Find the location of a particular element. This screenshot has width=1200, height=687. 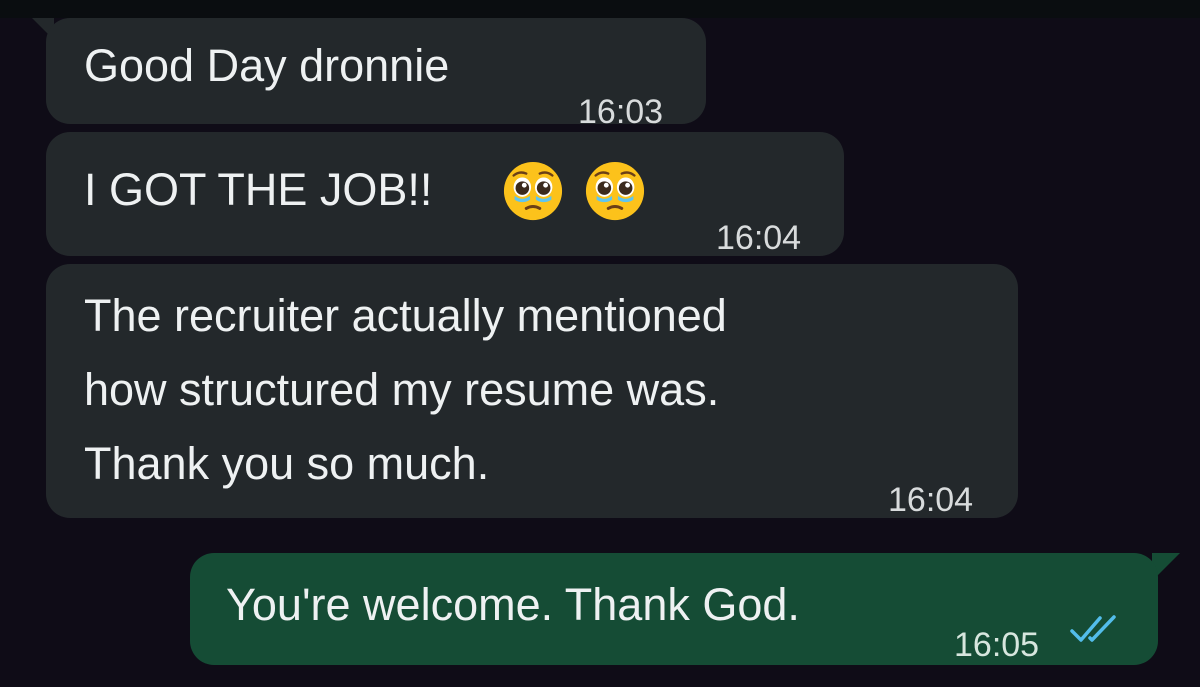

message-text: Good Day dronnie is located at coordinates (267, 65).